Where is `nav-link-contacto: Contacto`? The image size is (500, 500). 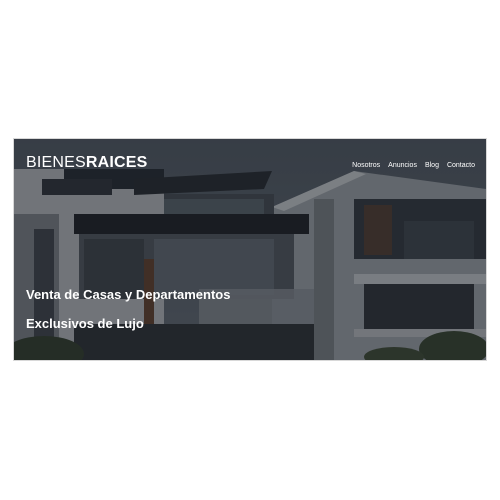 nav-link-contacto: Contacto is located at coordinates (461, 165).